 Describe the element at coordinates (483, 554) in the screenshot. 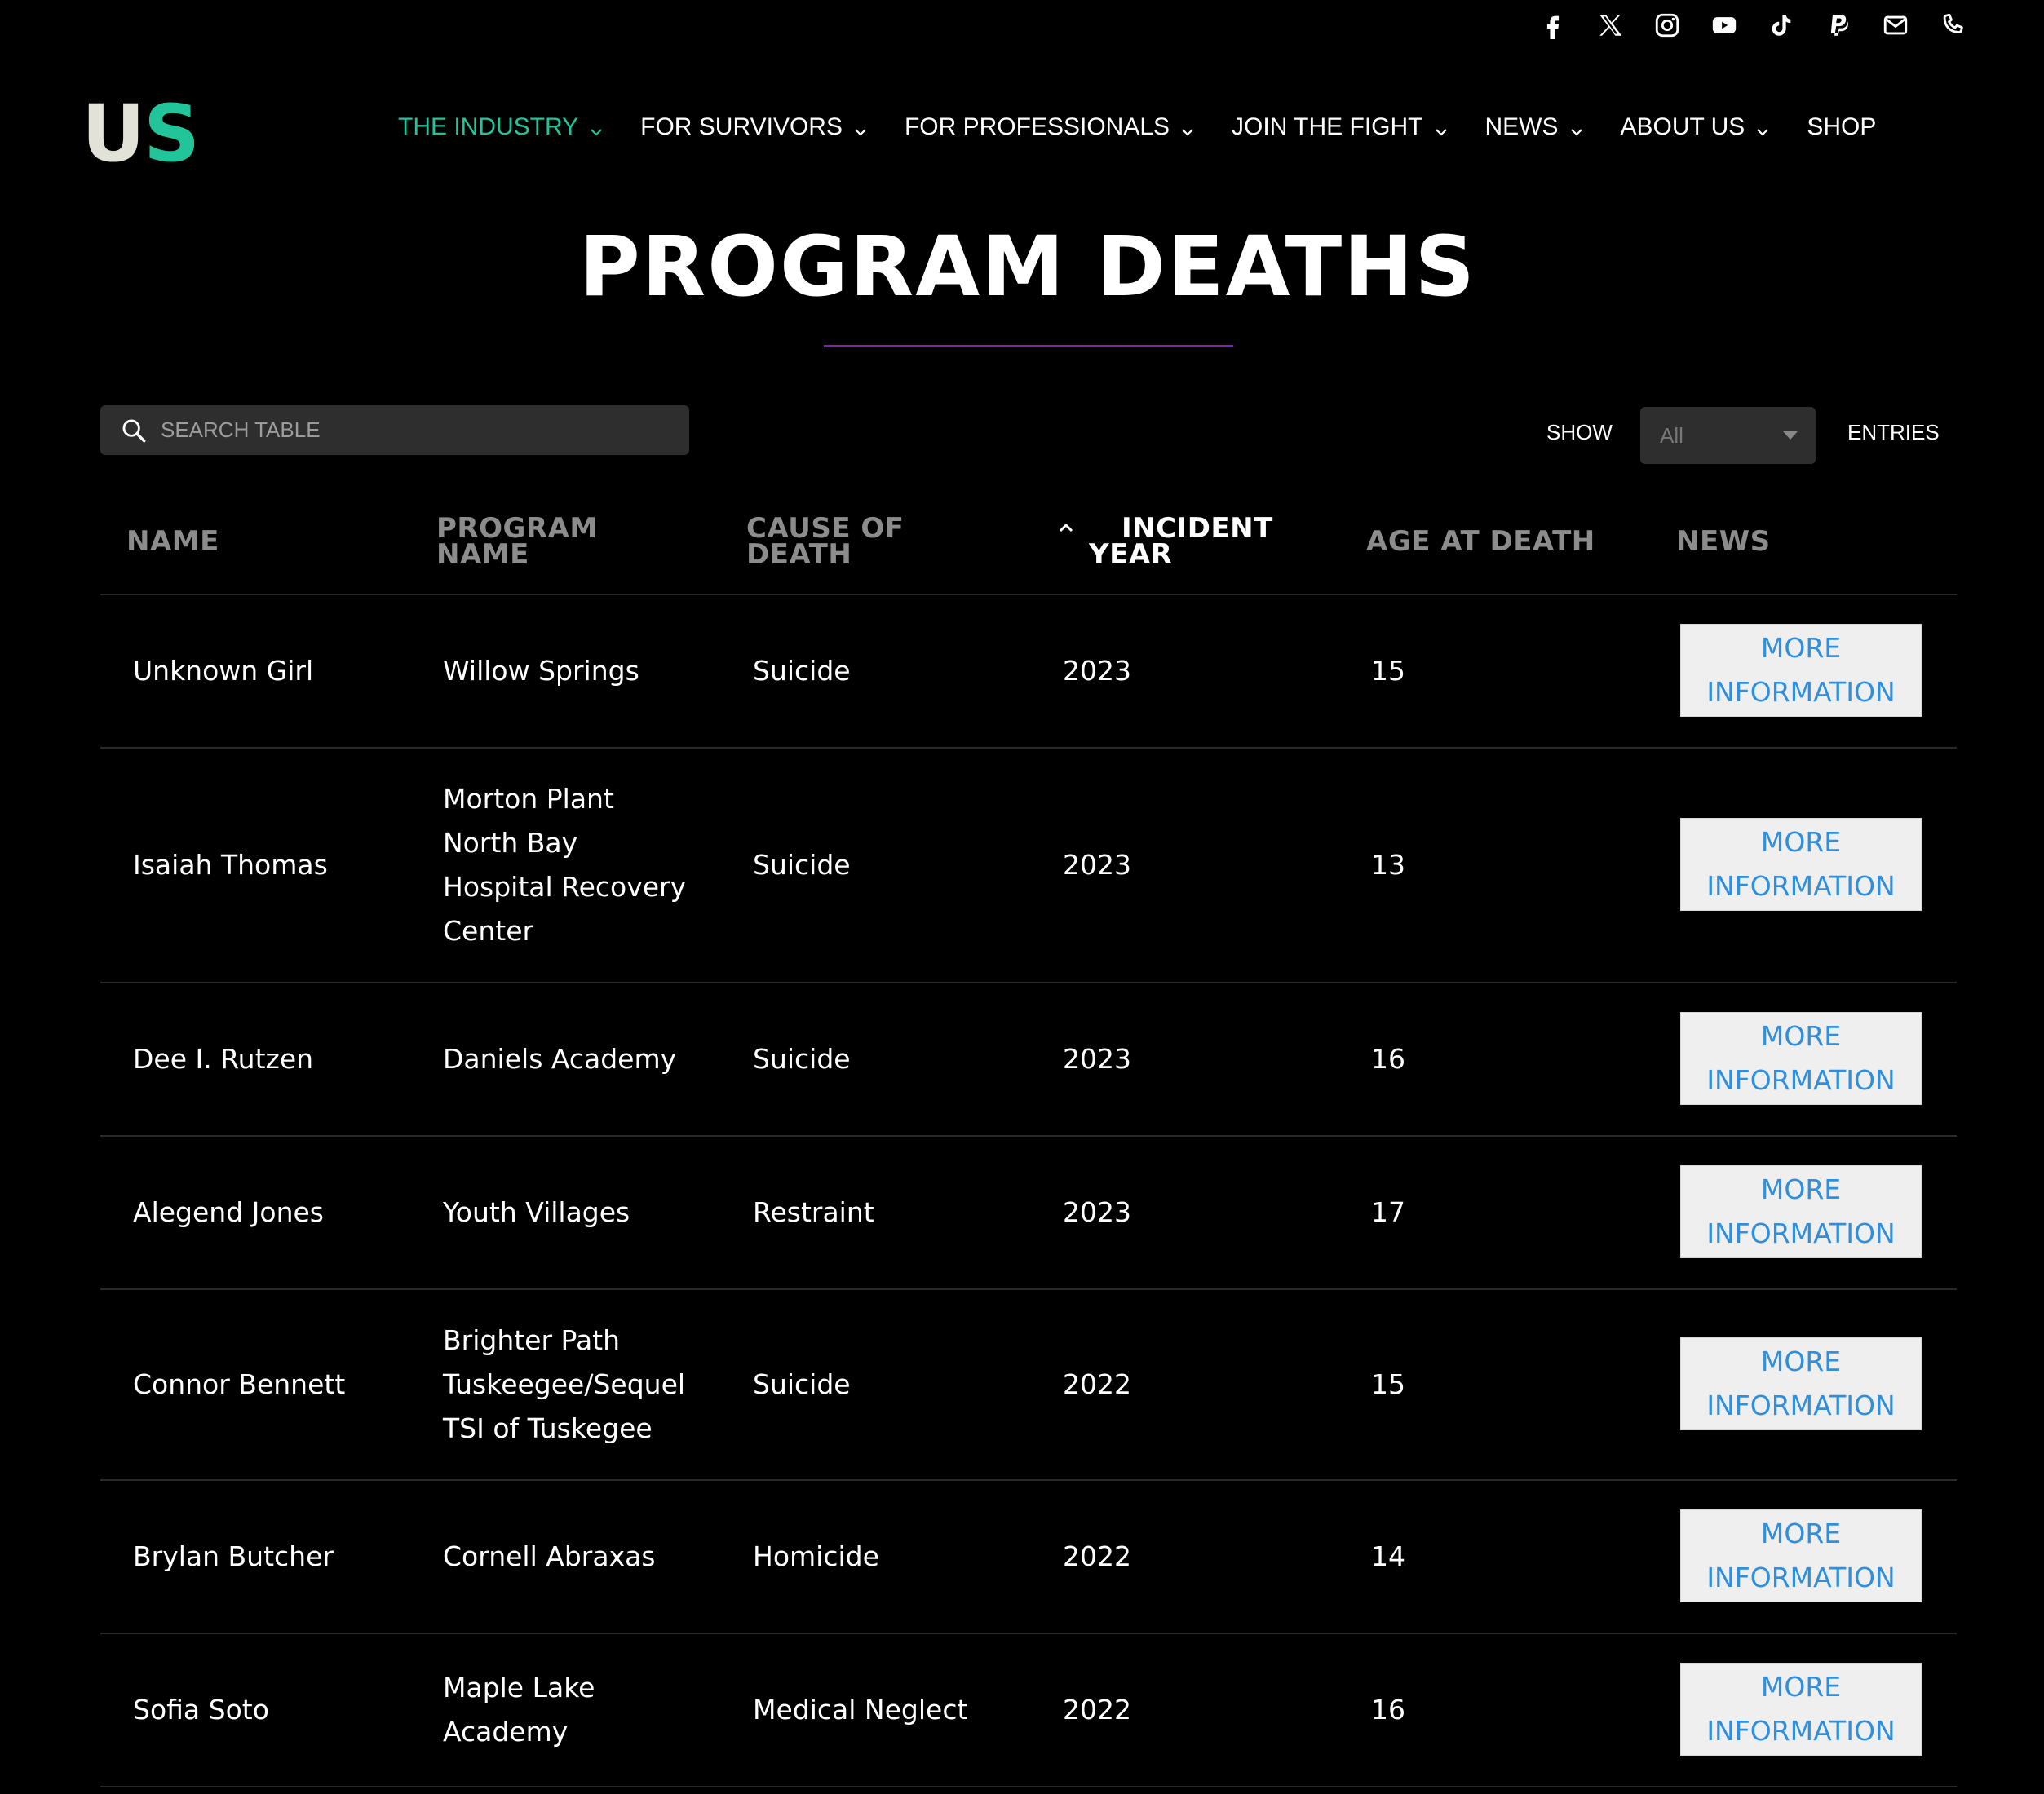

I see `column-header-line: NAME` at that location.